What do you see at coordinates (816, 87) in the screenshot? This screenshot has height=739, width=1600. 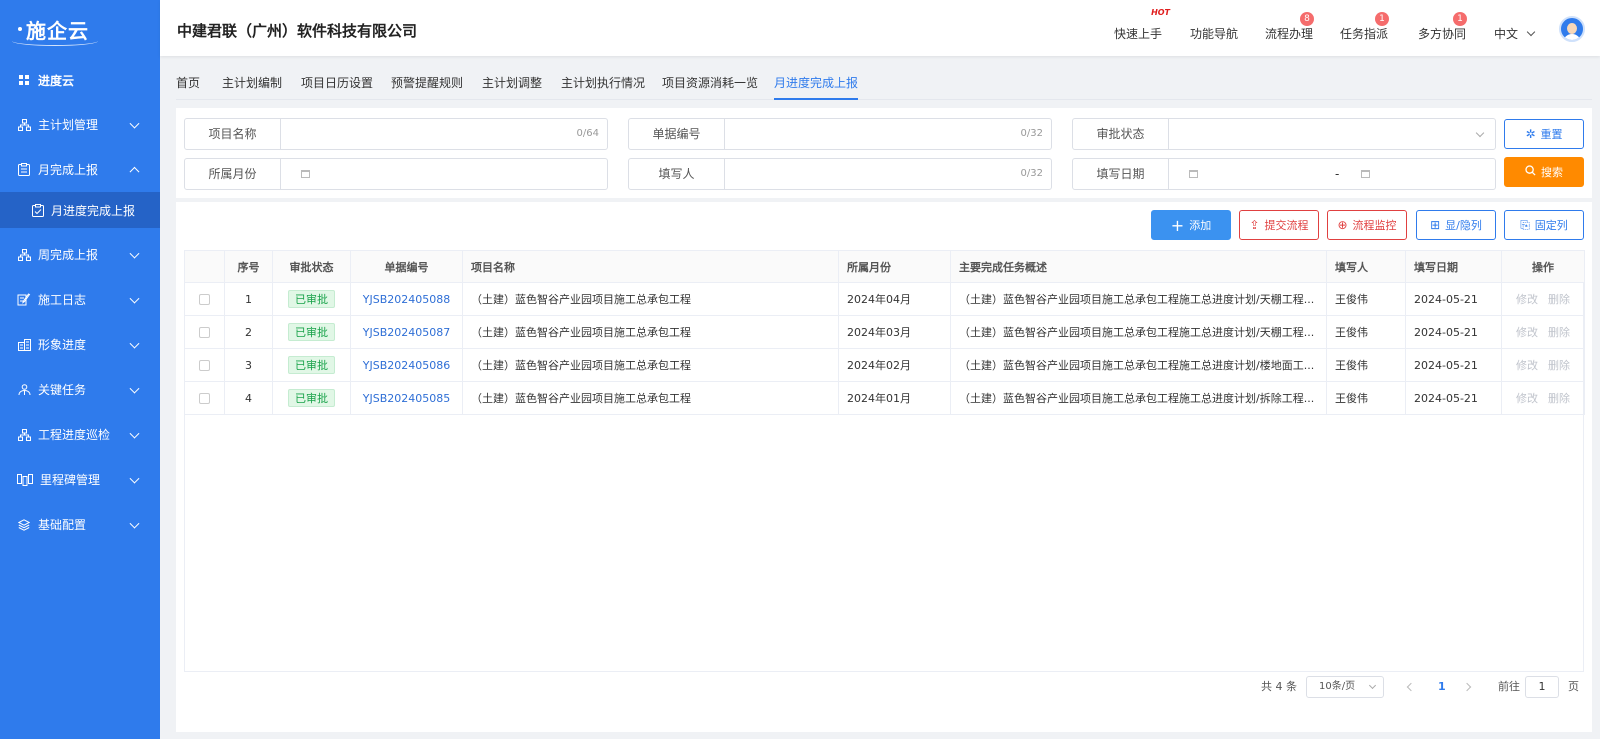 I see `tab-monthly-progress-report: 月进度完成上报` at bounding box center [816, 87].